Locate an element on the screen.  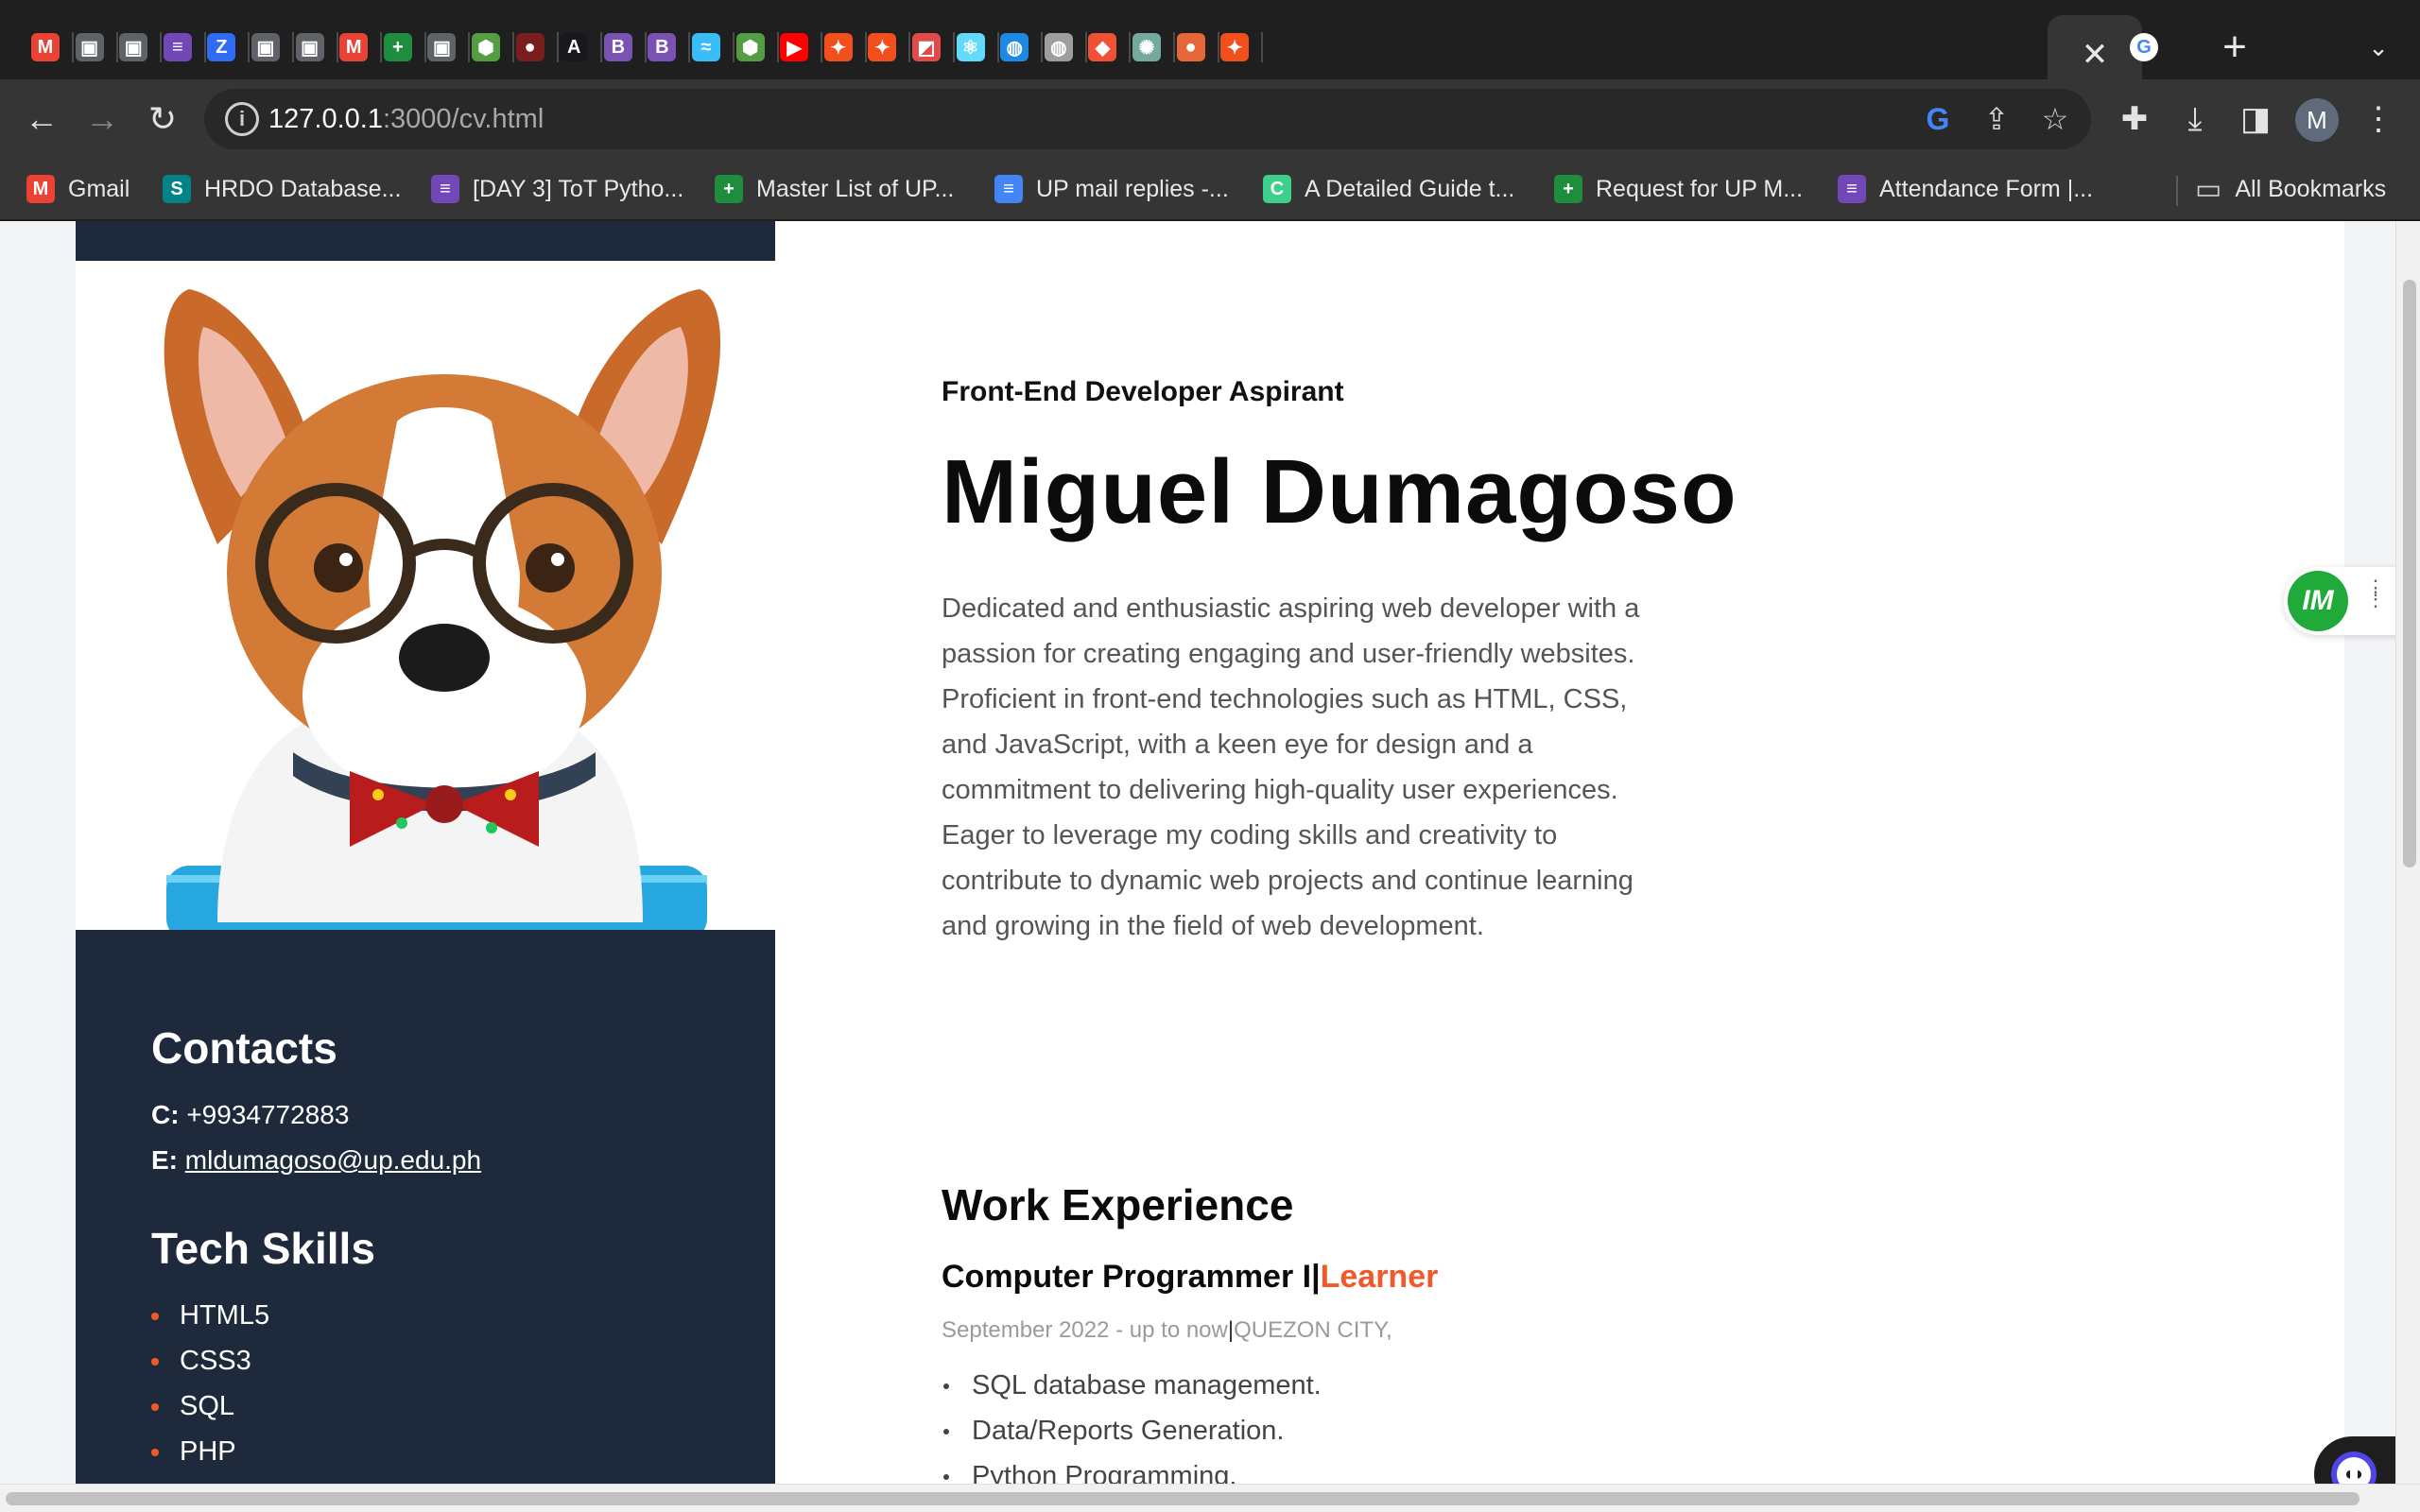
forms-icon: ≡ is located at coordinates (177, 47).